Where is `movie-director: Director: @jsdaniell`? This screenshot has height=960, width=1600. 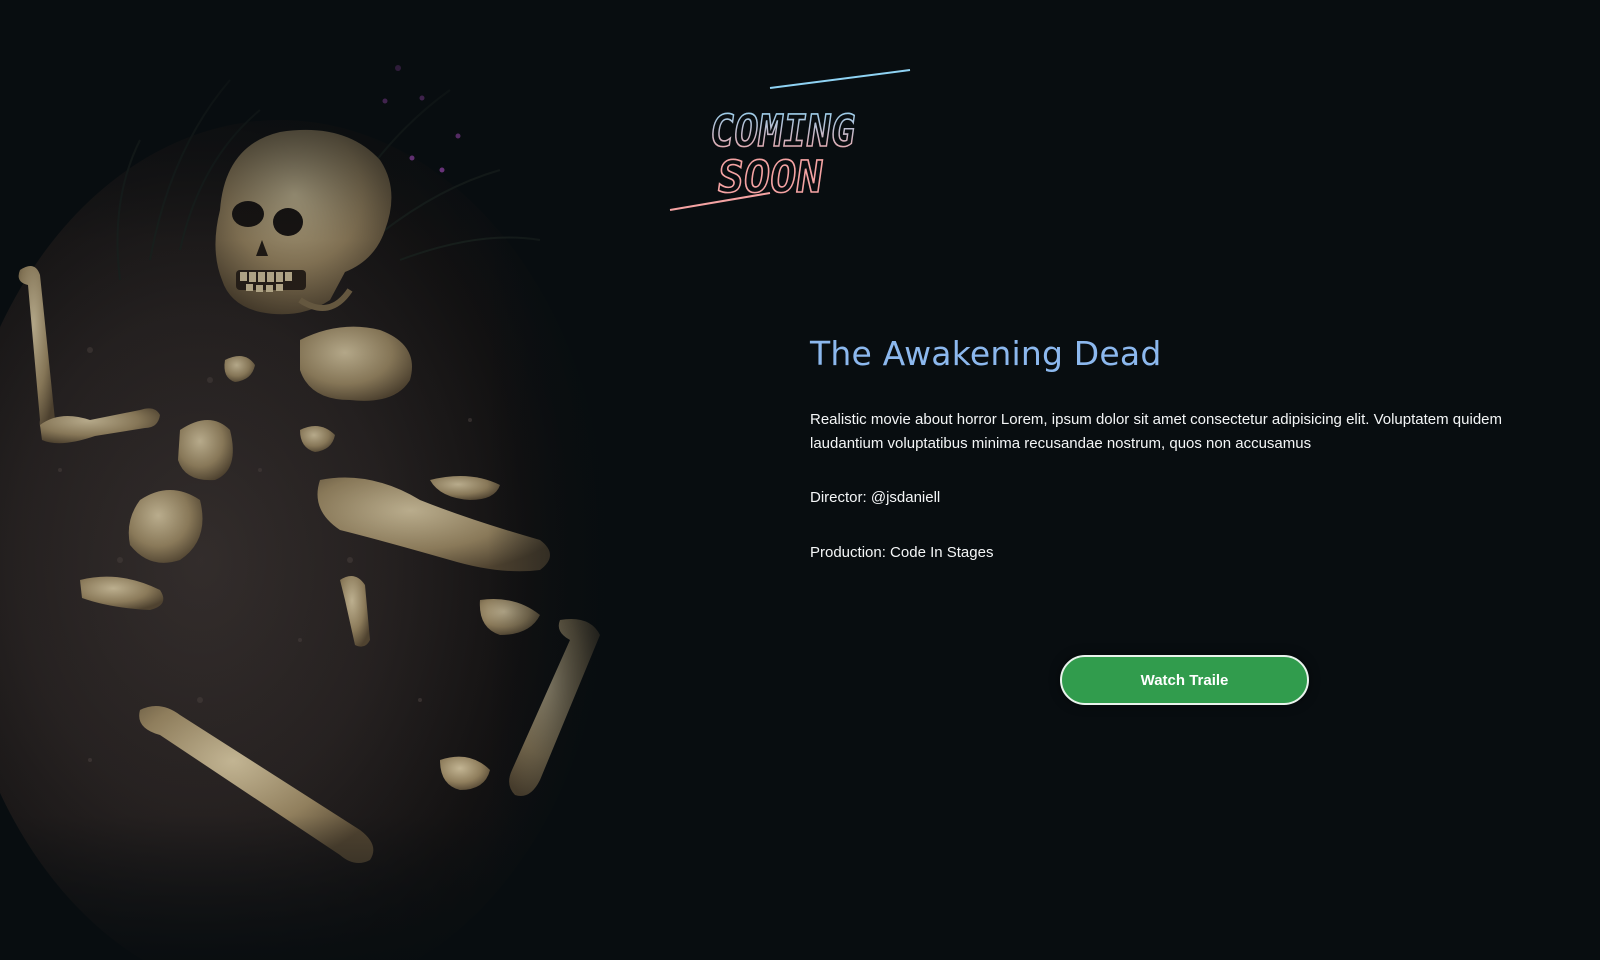
movie-director: Director: @jsdaniell is located at coordinates (875, 497).